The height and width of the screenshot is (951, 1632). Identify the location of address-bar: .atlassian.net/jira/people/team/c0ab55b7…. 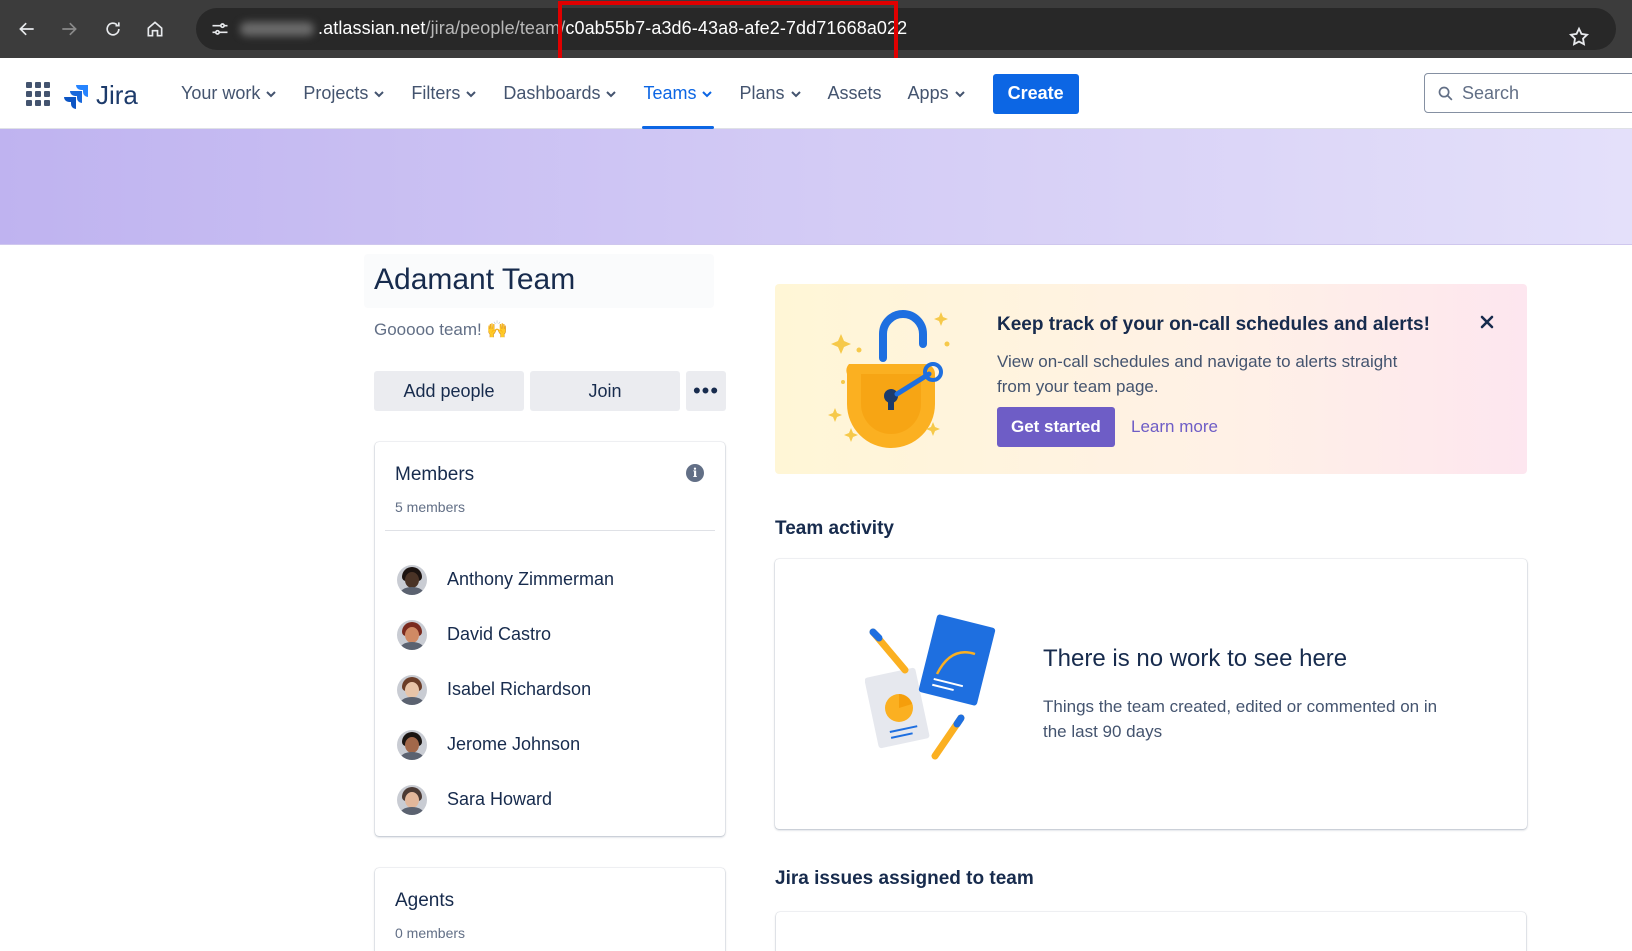
(906, 29).